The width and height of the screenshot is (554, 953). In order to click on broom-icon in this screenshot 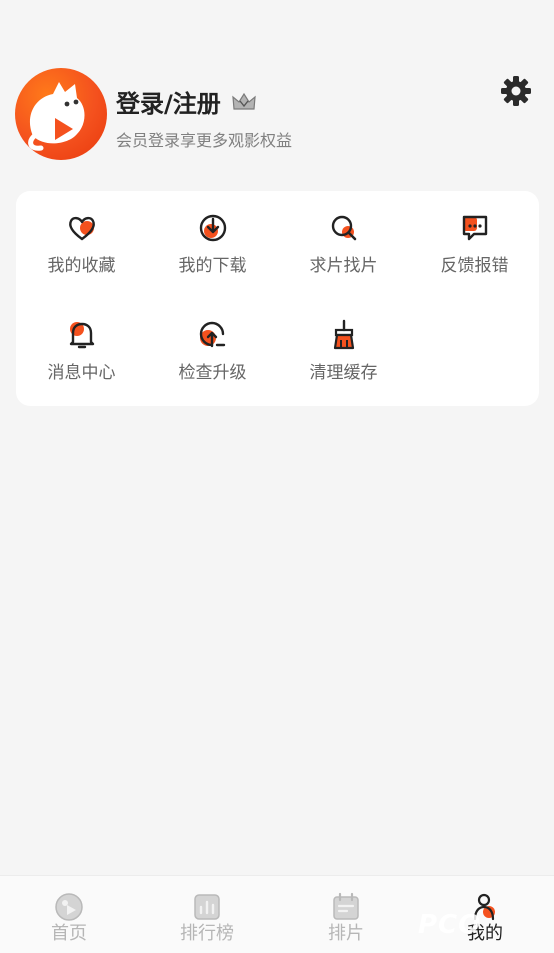, I will do `click(343, 334)`.